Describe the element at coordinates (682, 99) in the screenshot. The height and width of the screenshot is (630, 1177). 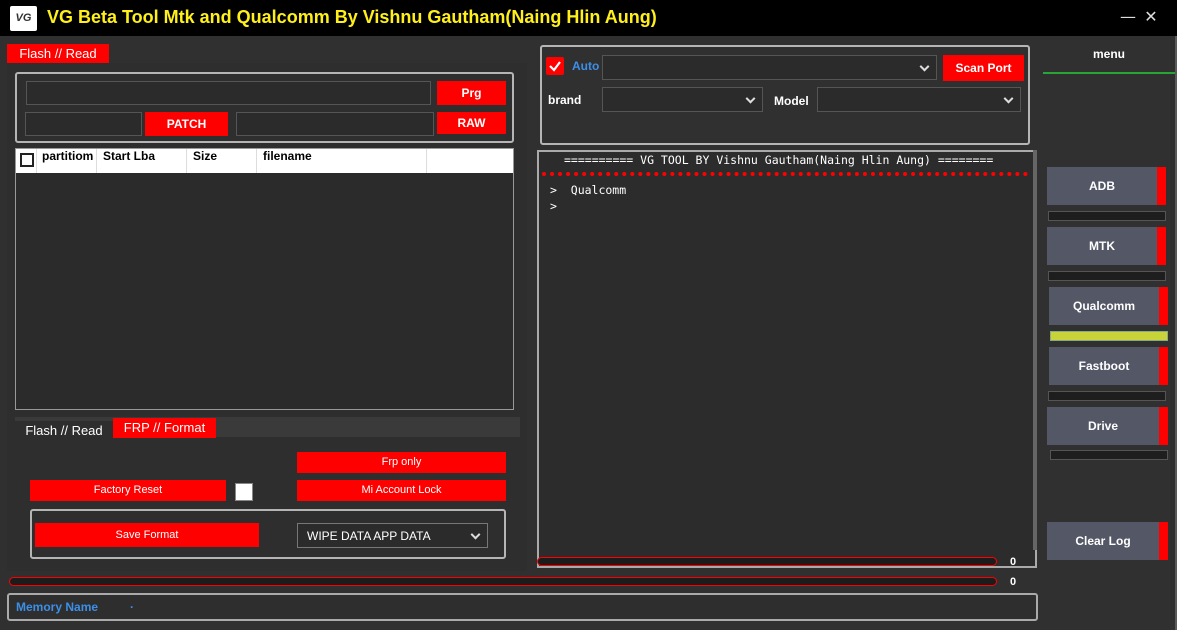
I see `brand-select` at that location.